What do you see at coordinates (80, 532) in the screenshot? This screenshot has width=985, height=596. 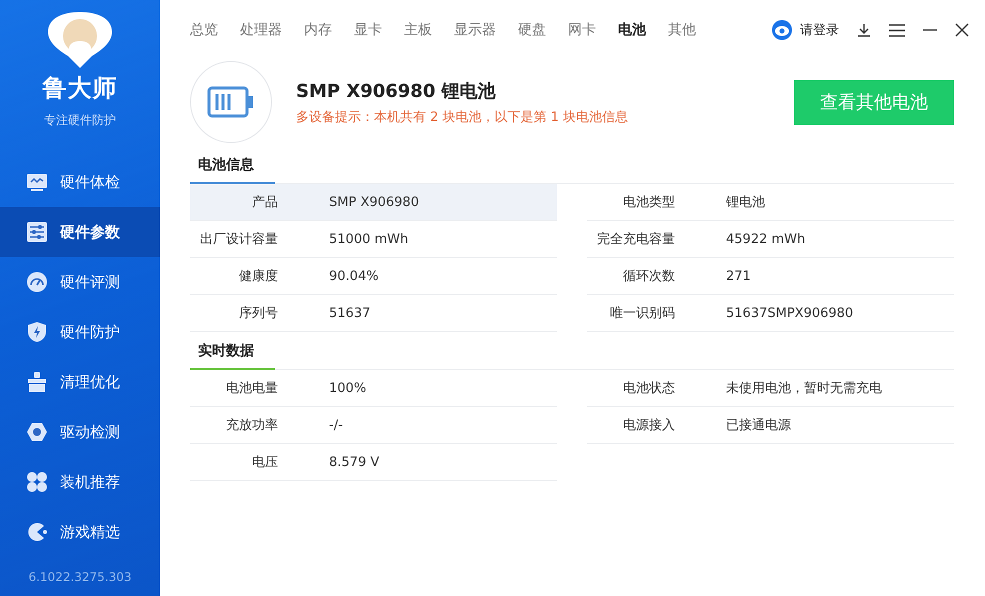 I see `sidebar-item: 游戏精选` at bounding box center [80, 532].